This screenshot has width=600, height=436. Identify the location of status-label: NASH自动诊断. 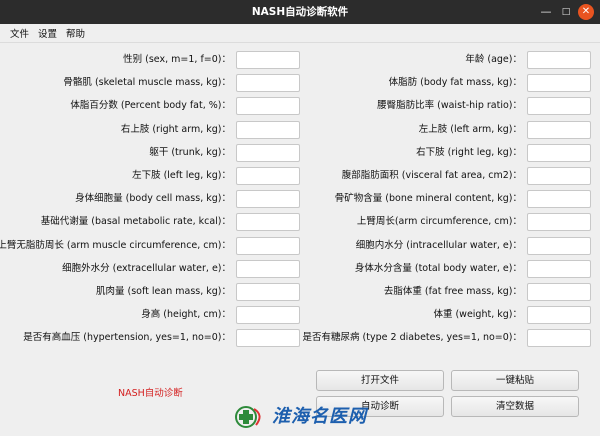
(150, 393).